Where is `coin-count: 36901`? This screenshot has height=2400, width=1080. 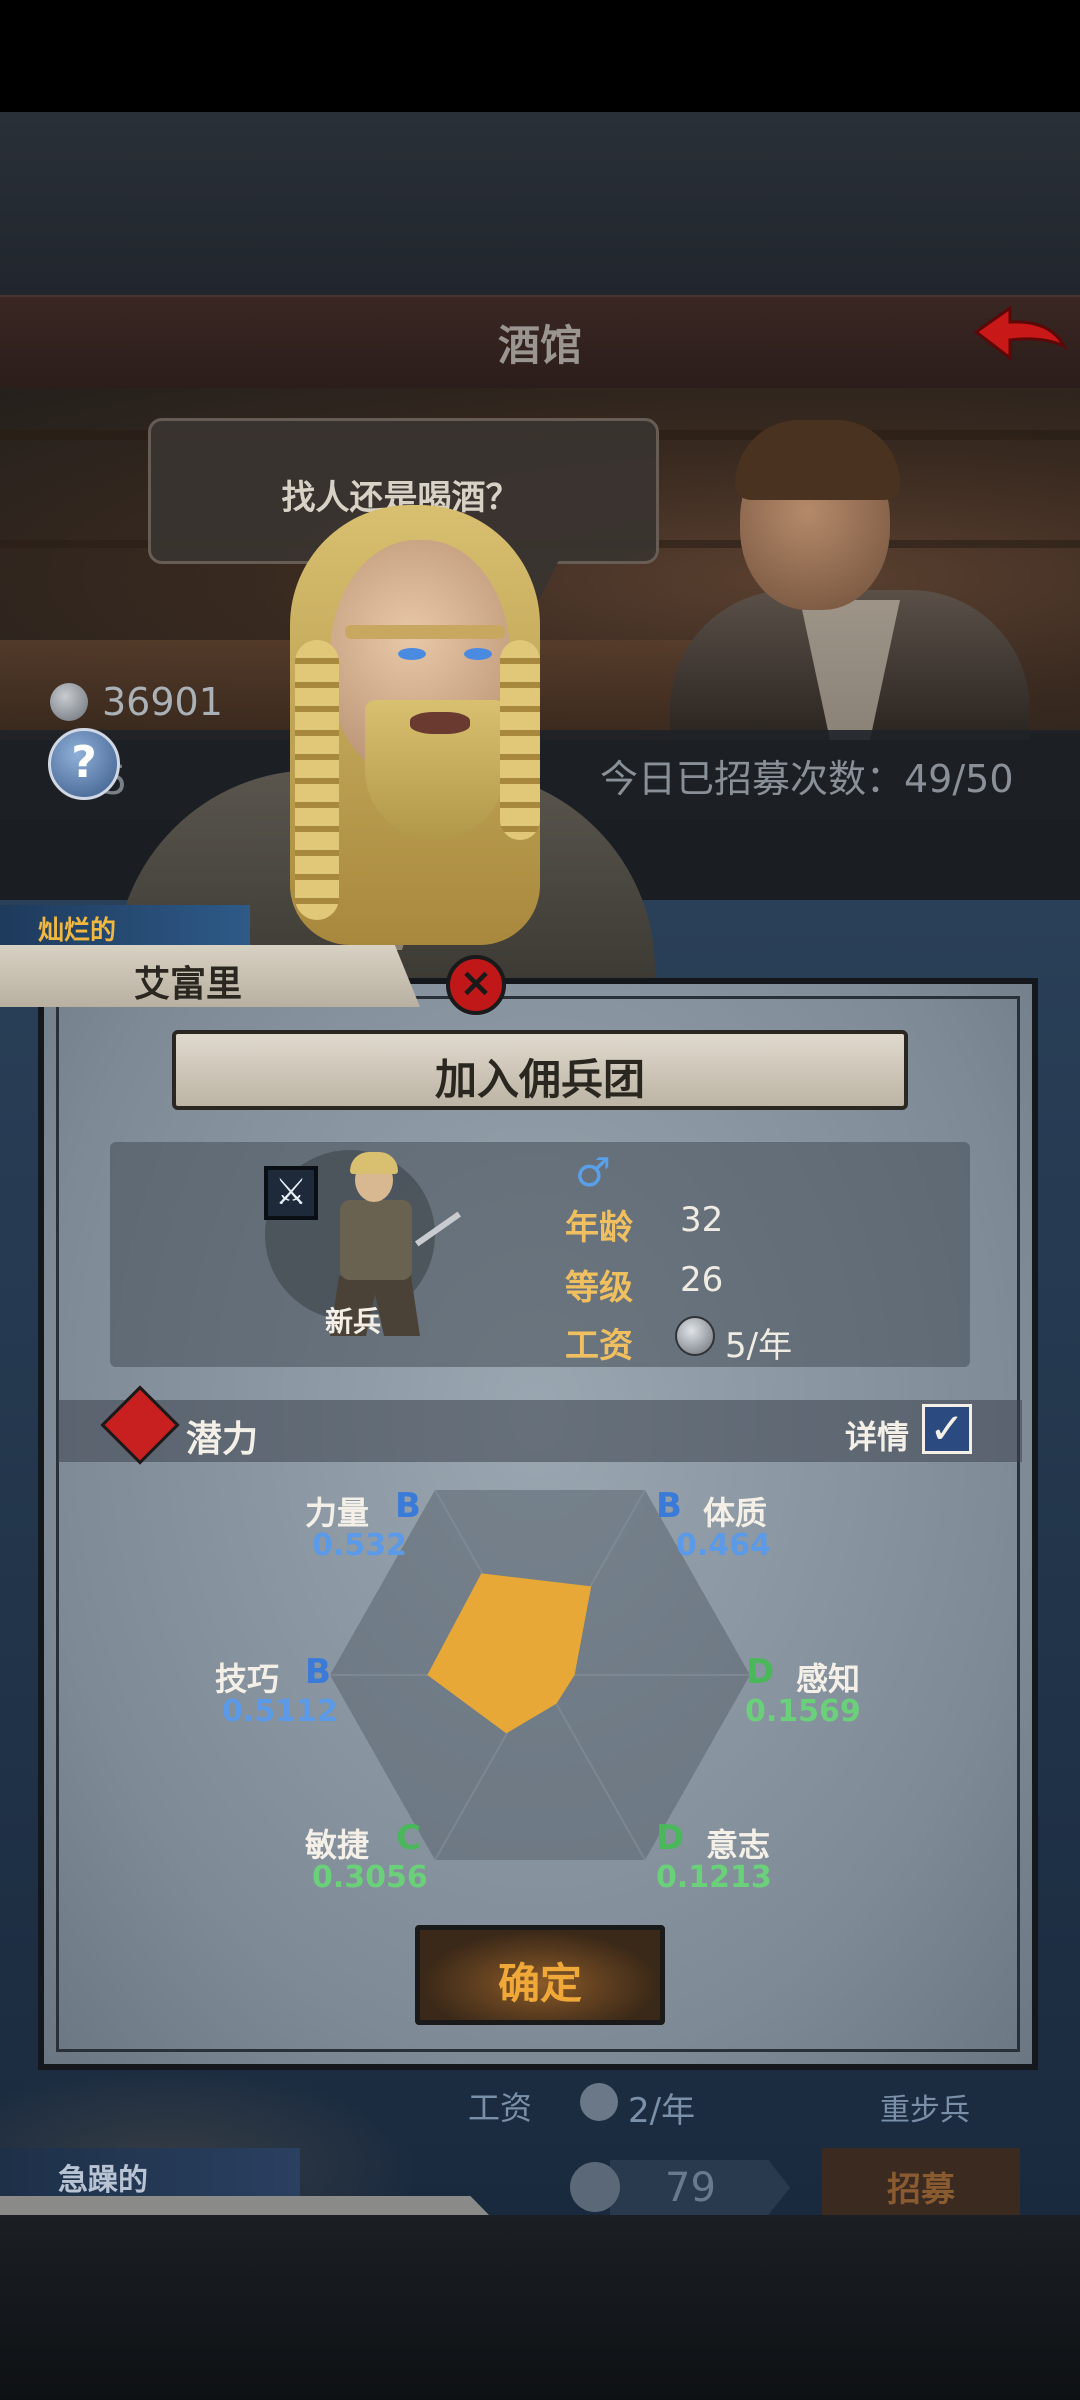 coin-count: 36901 is located at coordinates (162, 702).